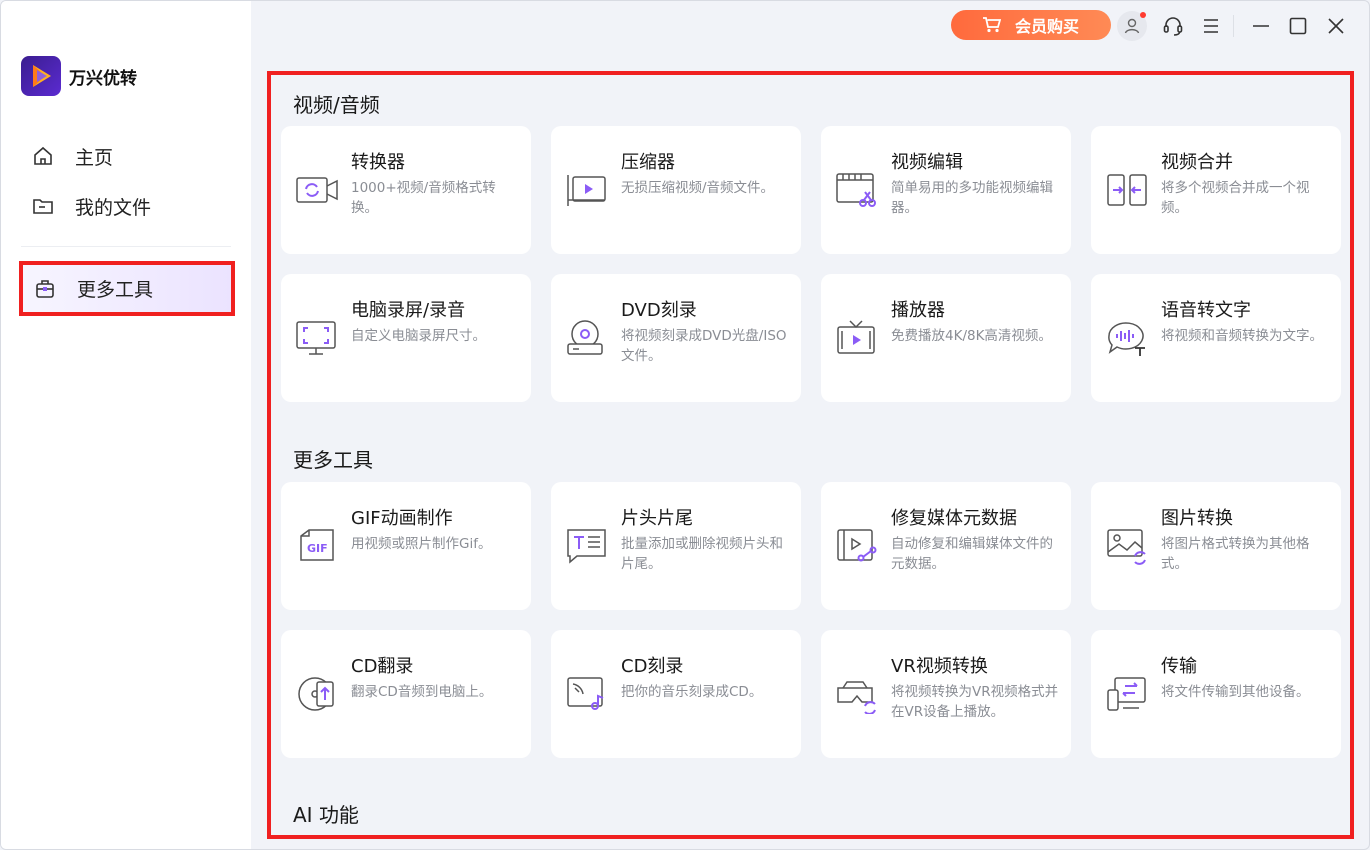 The image size is (1370, 850). I want to click on scrollbar-thumb, so click(1352, 361).